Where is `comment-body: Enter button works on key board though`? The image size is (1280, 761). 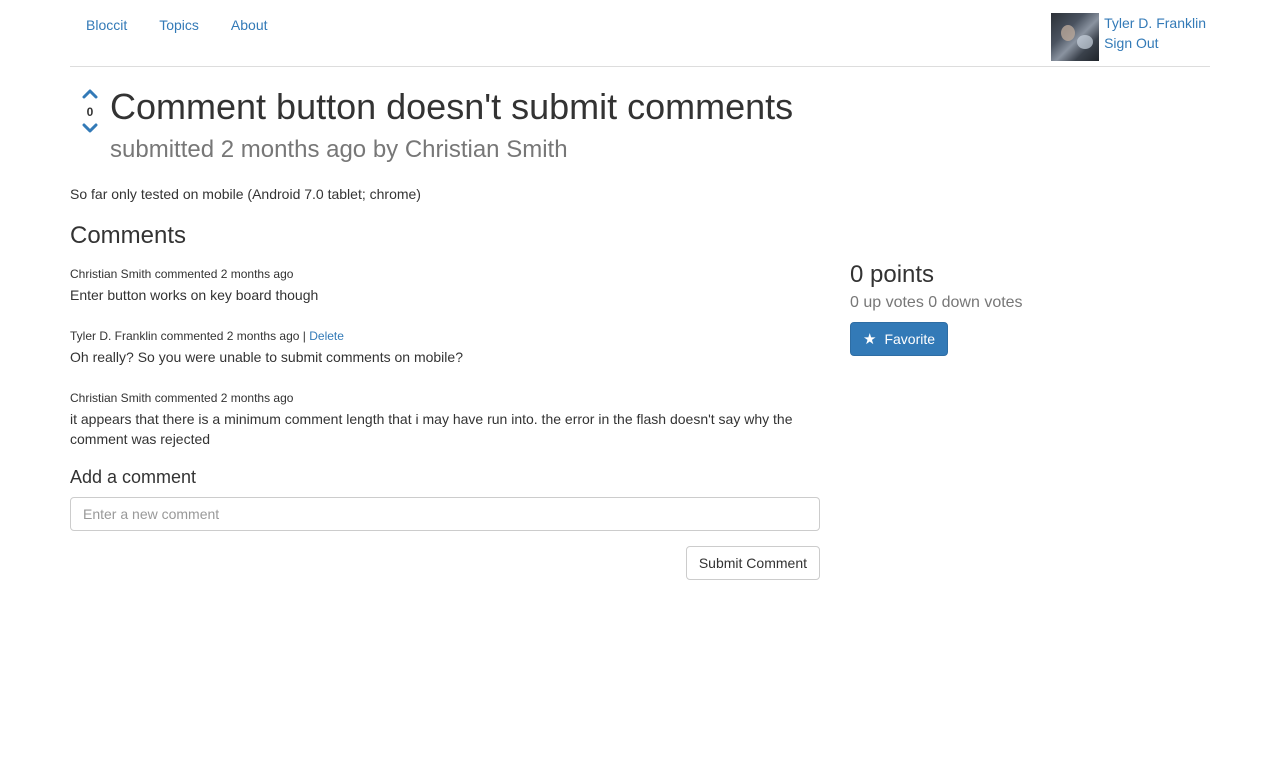 comment-body: Enter button works on key board though is located at coordinates (194, 295).